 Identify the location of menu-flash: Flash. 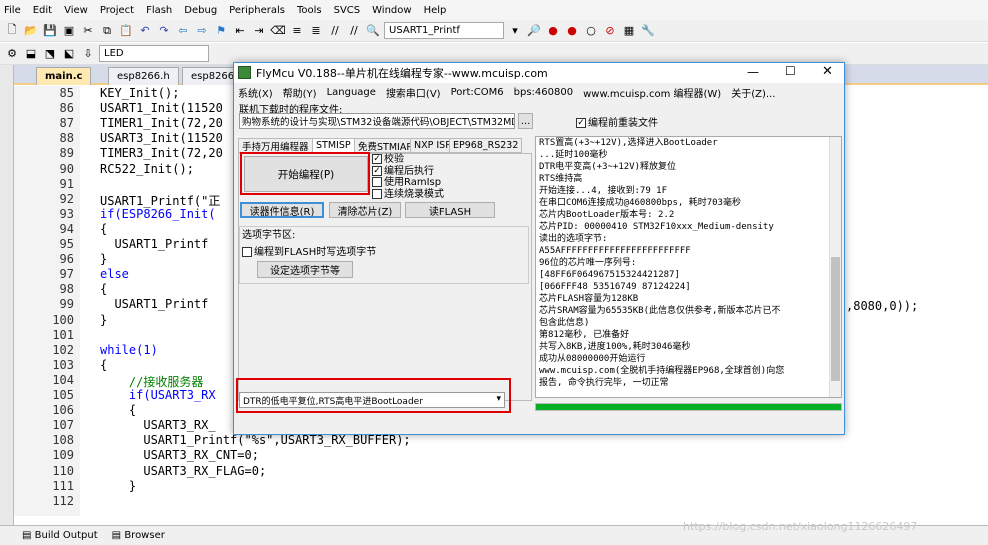
(159, 10).